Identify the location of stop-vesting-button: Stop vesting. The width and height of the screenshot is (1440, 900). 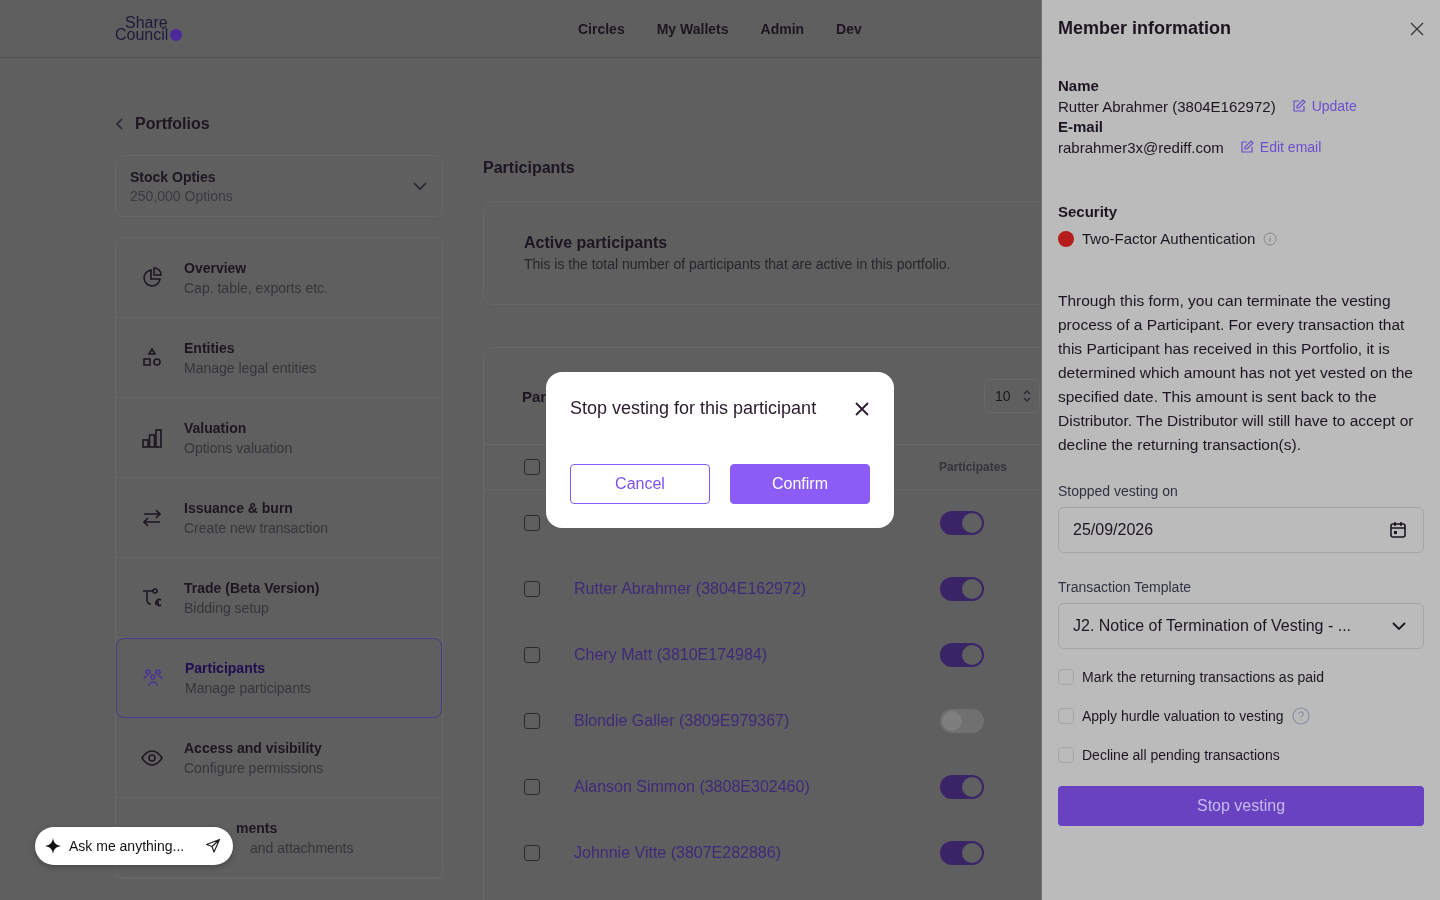
(1241, 806).